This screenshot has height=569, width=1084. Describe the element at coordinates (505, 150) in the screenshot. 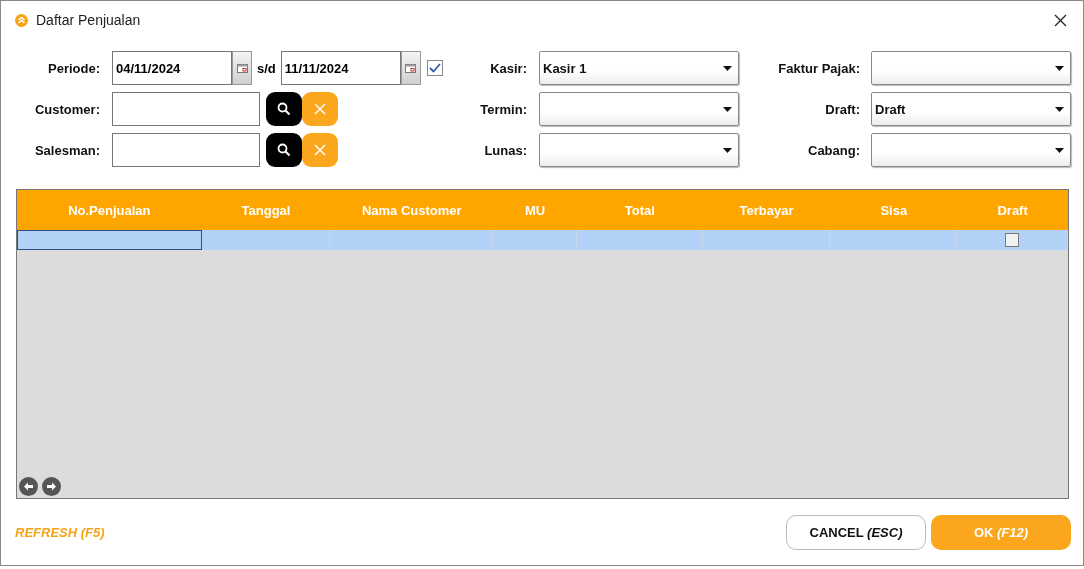

I see `field-label: Lunas:` at that location.